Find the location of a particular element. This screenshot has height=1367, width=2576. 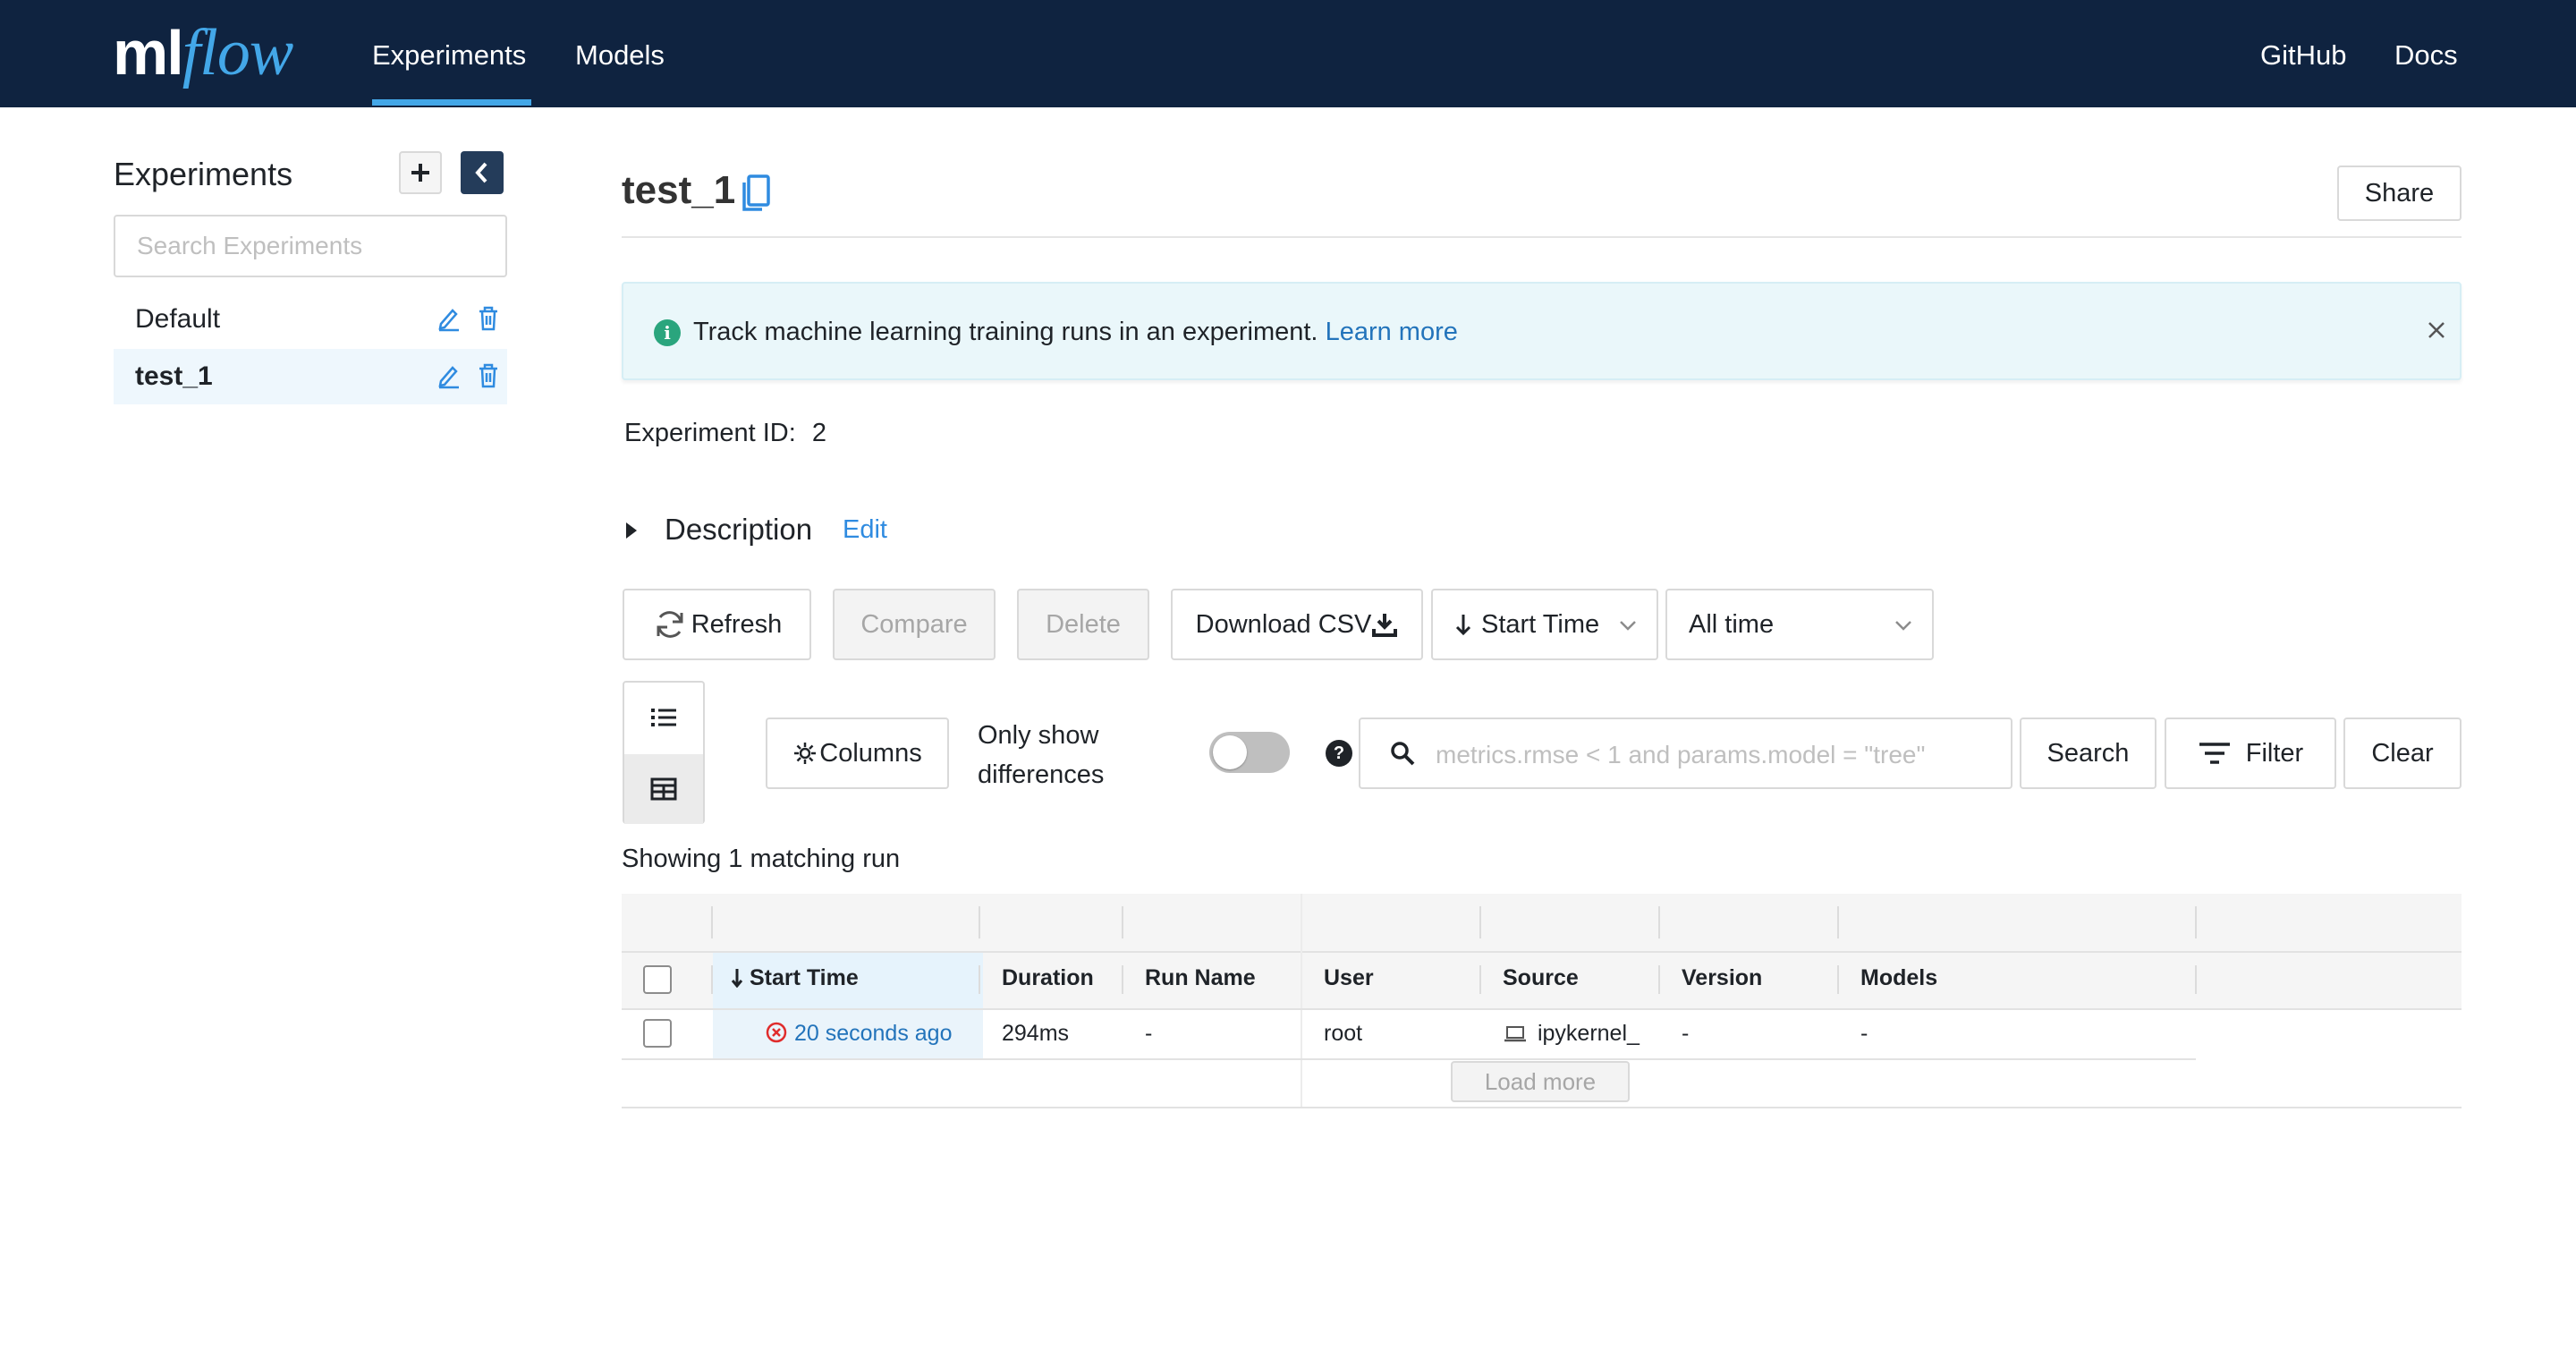

only-show-differences-label: Only show differences is located at coordinates (1041, 755).